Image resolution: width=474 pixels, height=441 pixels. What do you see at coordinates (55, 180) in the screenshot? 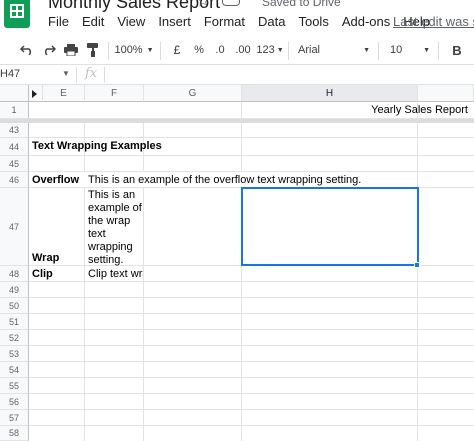
I see `cell-e46-overflow-label: Overflow` at bounding box center [55, 180].